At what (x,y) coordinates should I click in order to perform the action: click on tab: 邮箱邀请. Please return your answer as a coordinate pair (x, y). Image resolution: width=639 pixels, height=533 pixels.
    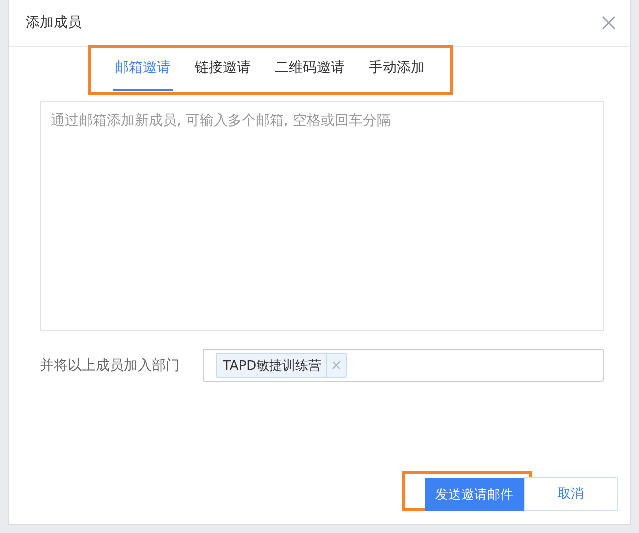
    Looking at the image, I should click on (143, 70).